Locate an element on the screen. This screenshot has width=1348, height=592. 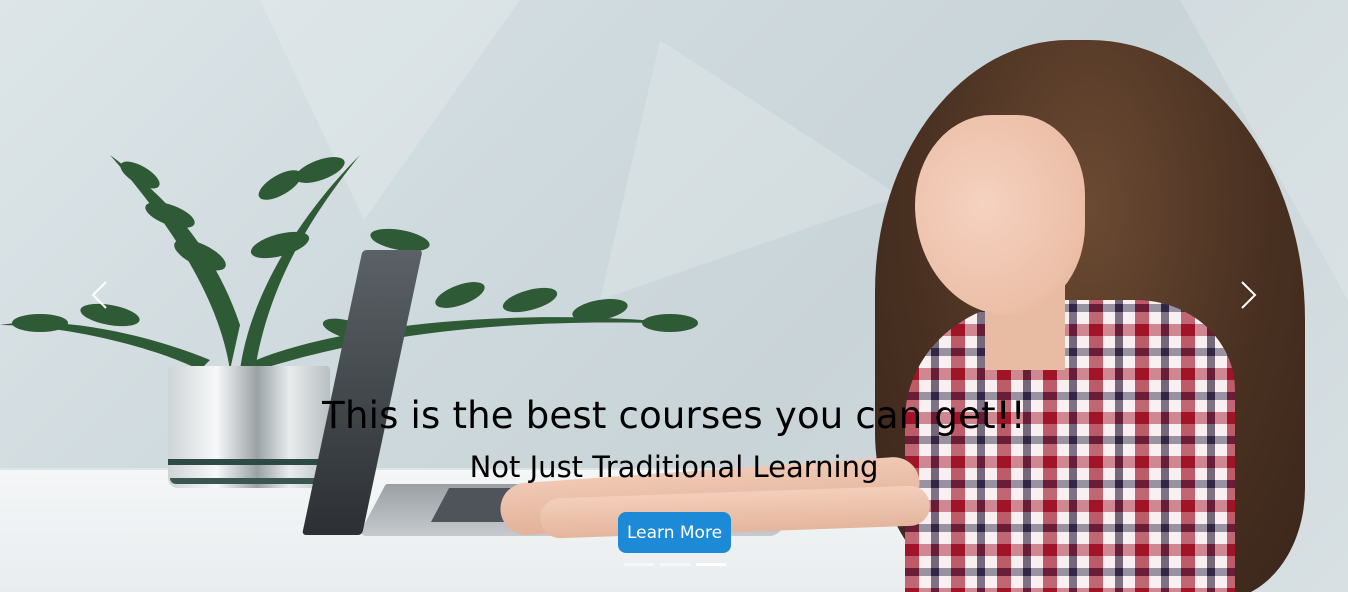
learn-more-button: Learn More is located at coordinates (674, 532).